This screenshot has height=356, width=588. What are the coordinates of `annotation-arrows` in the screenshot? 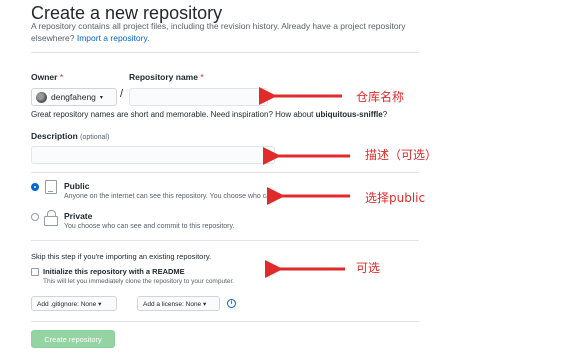 It's located at (304, 182).